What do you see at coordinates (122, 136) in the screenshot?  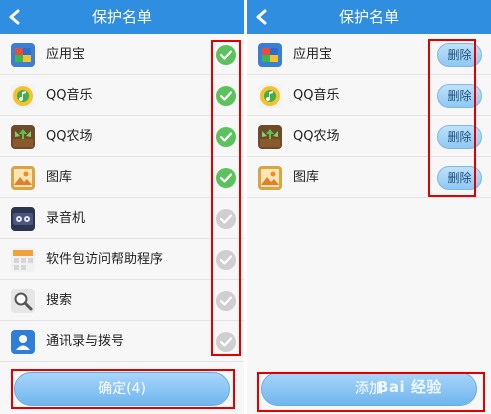 I see `list-item: QQ农场` at bounding box center [122, 136].